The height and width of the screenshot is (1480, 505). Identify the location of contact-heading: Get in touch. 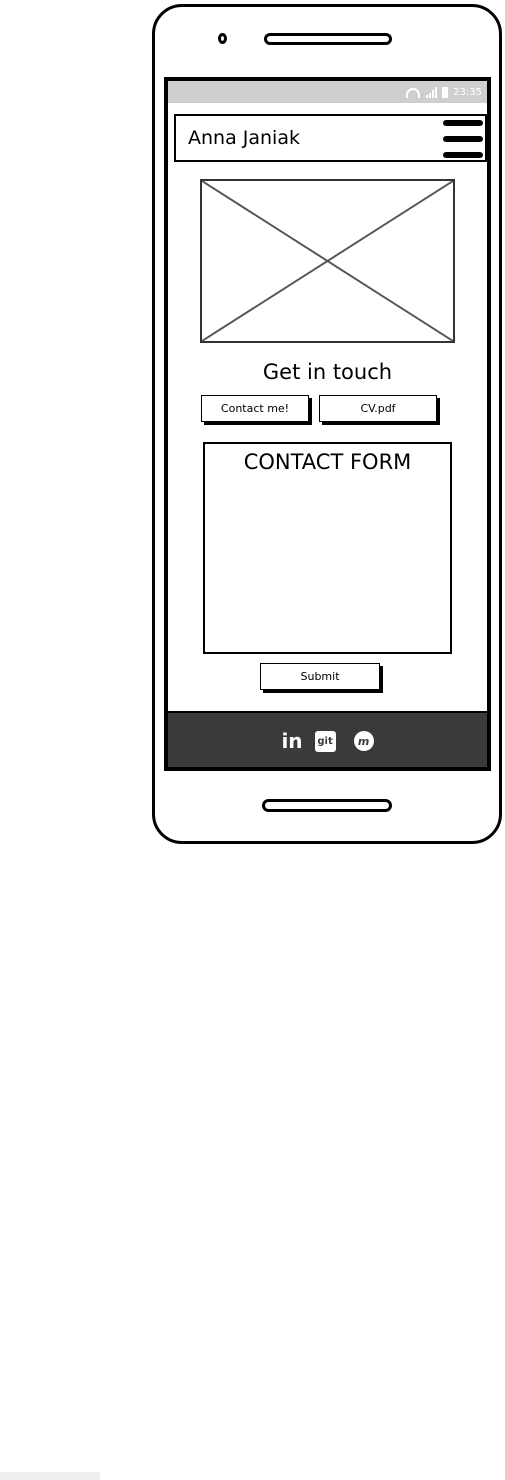
(327, 372).